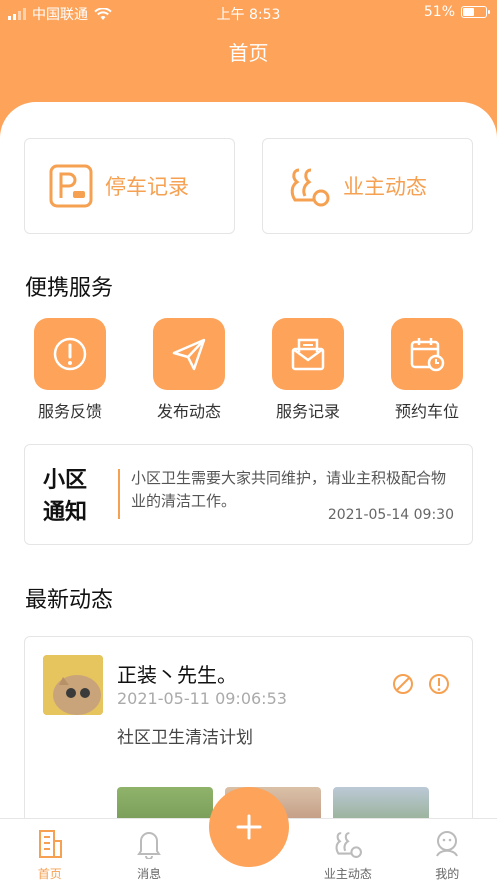 This screenshot has height=883, width=497. Describe the element at coordinates (65, 512) in the screenshot. I see `notice-tag-line2: 通知` at that location.